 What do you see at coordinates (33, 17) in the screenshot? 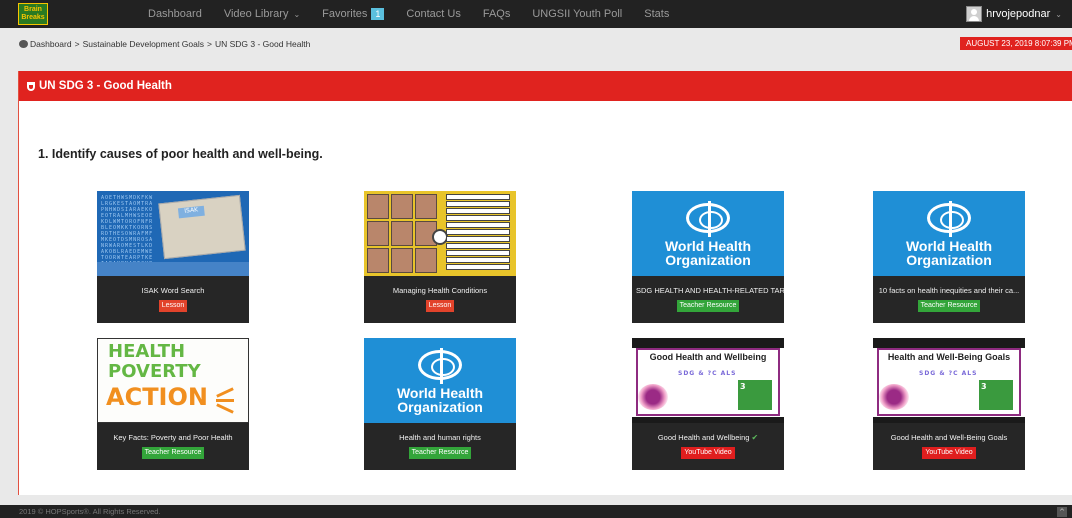
I see `logo-text-bottom: Breaks` at bounding box center [33, 17].